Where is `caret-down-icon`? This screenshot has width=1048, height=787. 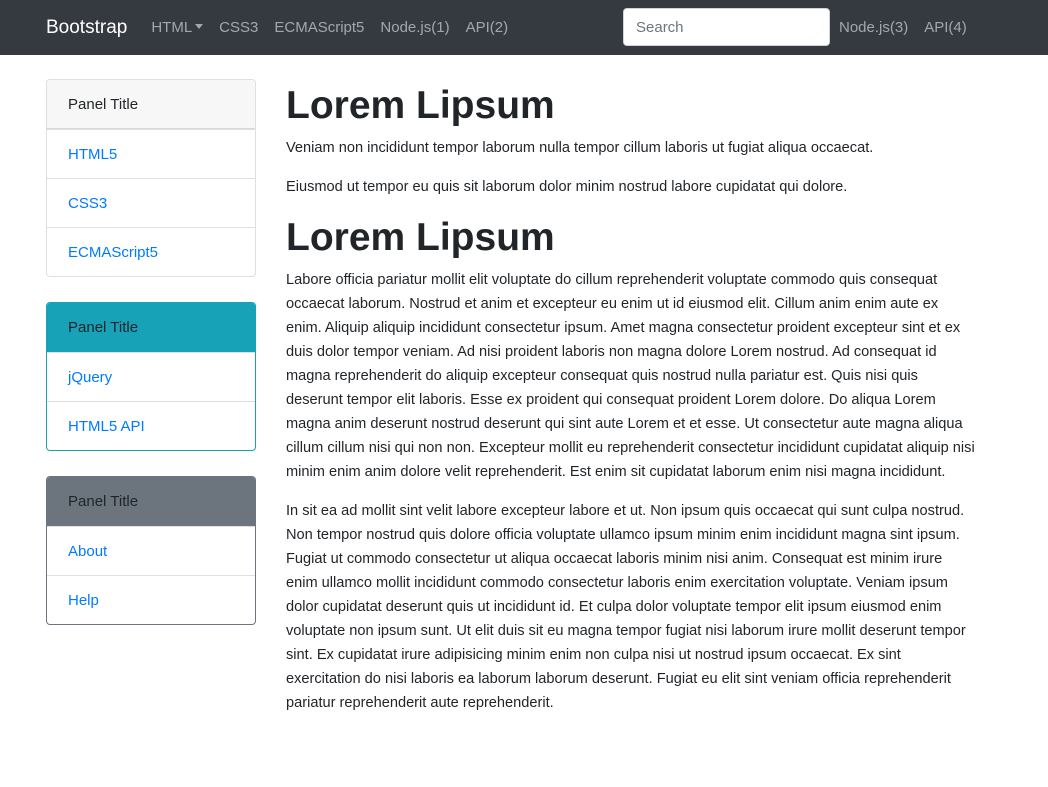
caret-down-icon is located at coordinates (199, 26).